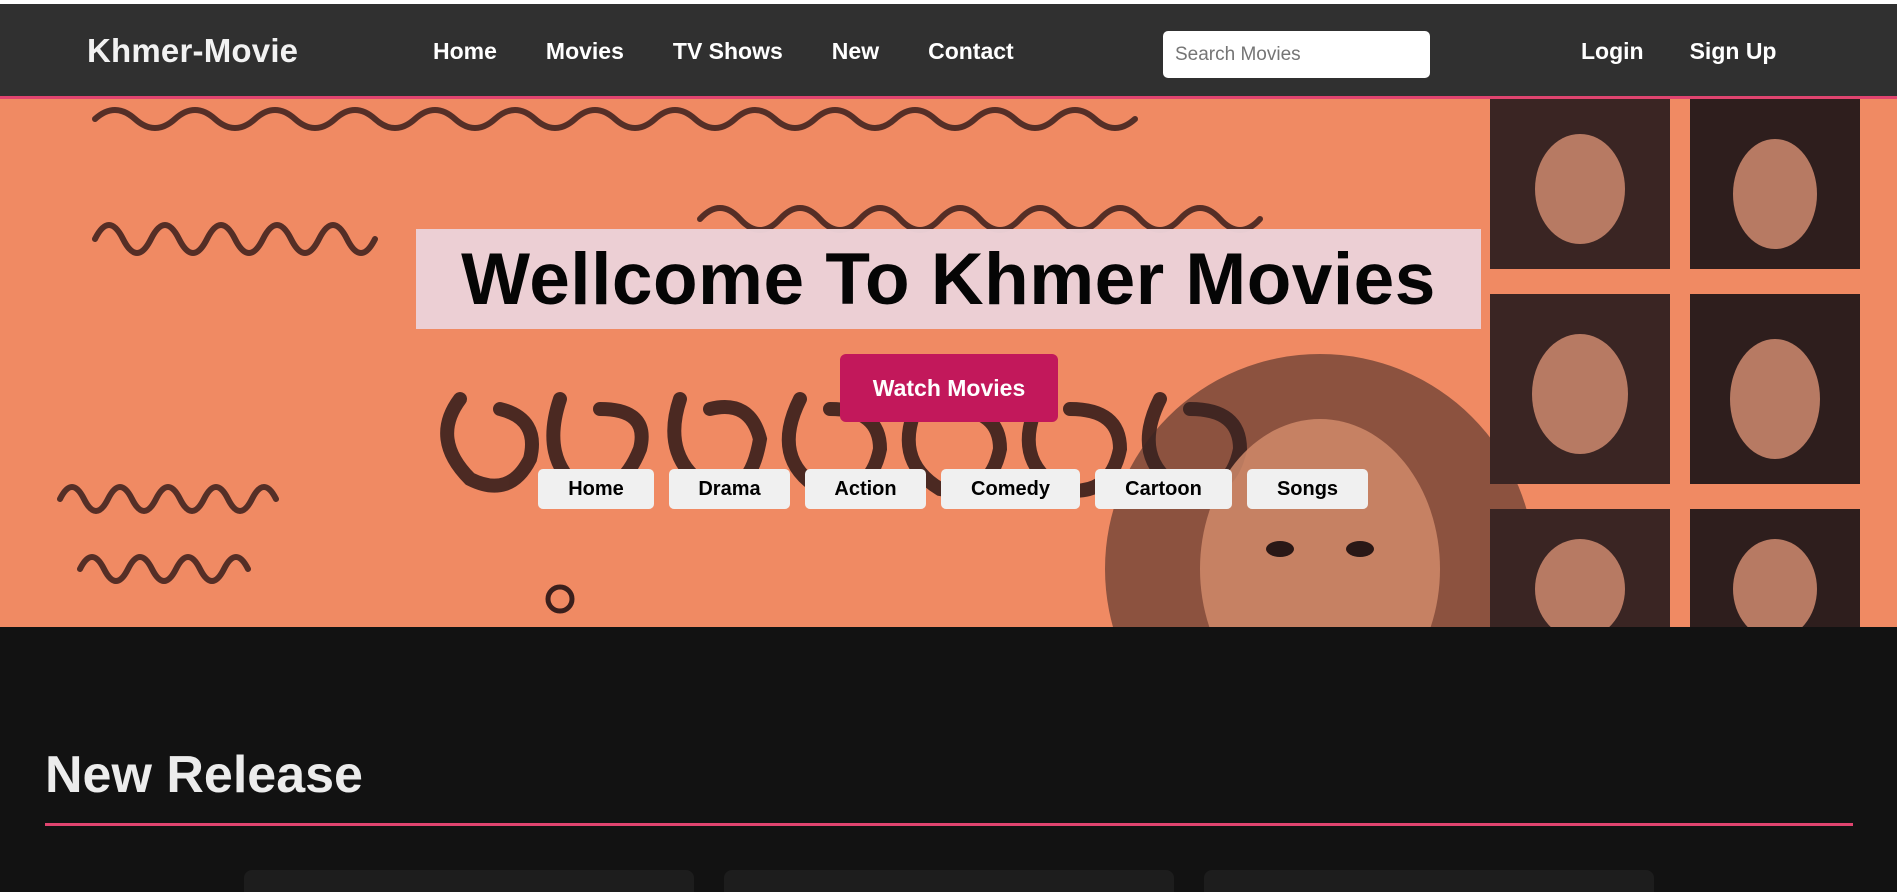 This screenshot has height=892, width=1897. I want to click on search-input, so click(1296, 54).